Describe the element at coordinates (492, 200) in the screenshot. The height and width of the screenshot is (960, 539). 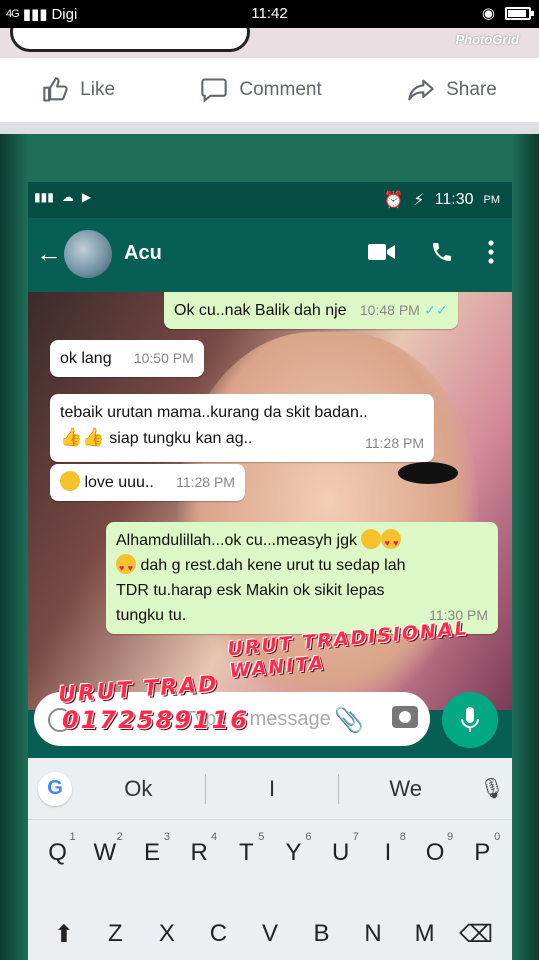
I see `inner-clock-ampm: PM` at that location.